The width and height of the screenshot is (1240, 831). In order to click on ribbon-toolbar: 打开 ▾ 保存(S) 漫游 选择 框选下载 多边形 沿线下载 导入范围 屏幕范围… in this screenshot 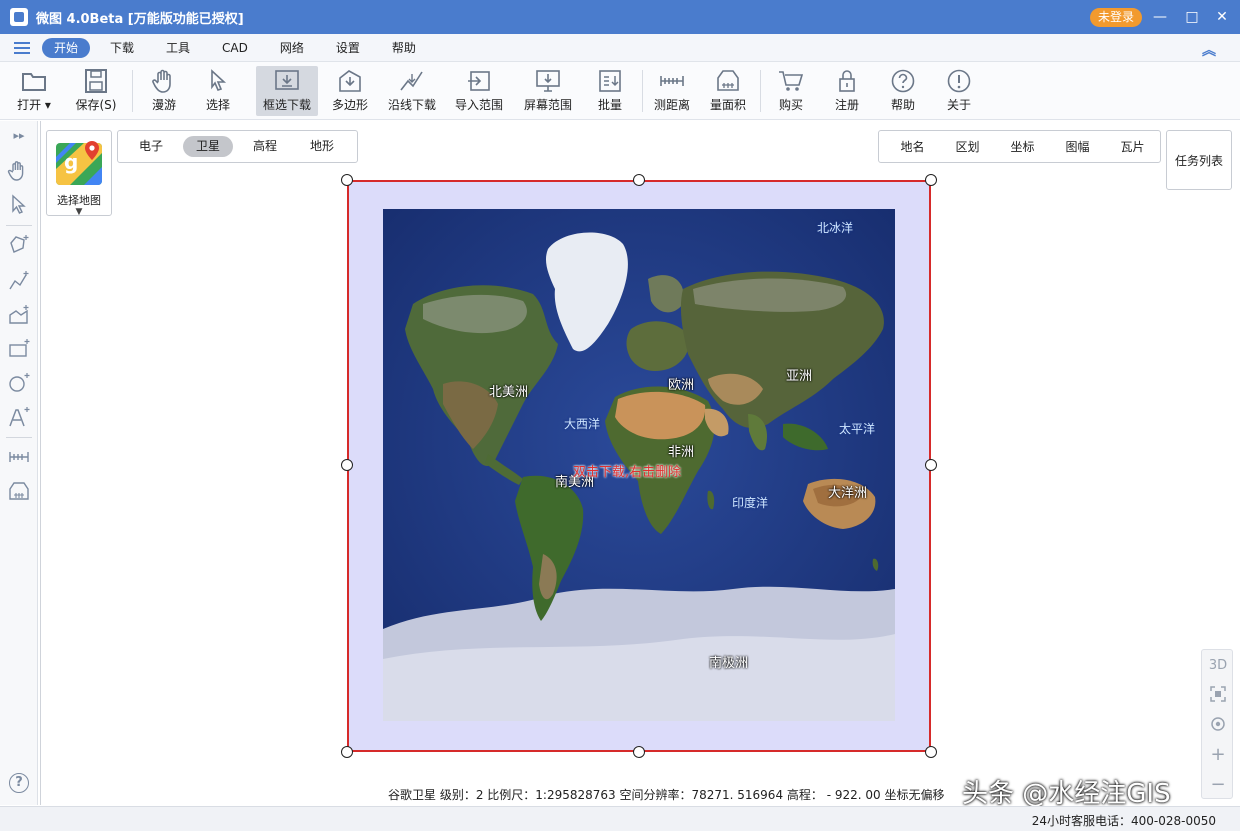, I will do `click(620, 91)`.